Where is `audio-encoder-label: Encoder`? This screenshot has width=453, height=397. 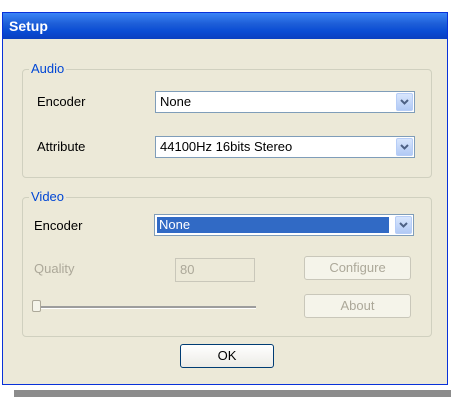 audio-encoder-label: Encoder is located at coordinates (61, 101).